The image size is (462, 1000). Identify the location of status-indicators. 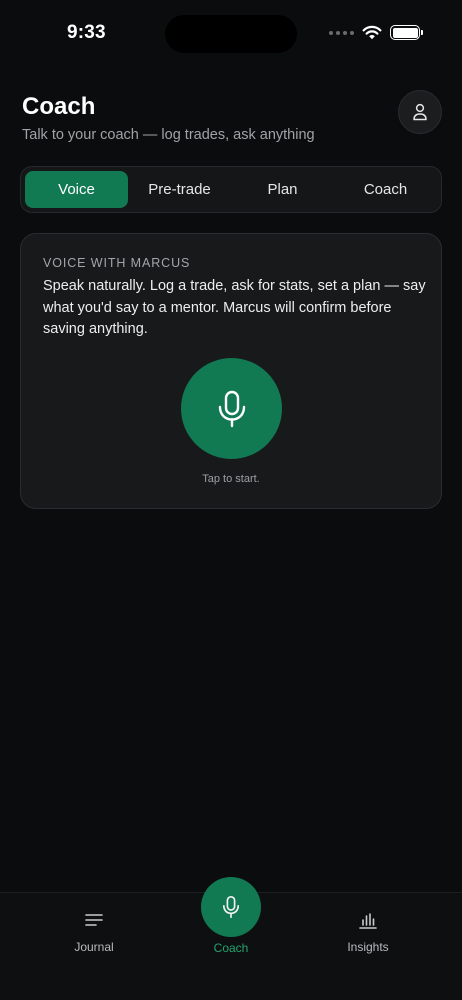
(376, 32).